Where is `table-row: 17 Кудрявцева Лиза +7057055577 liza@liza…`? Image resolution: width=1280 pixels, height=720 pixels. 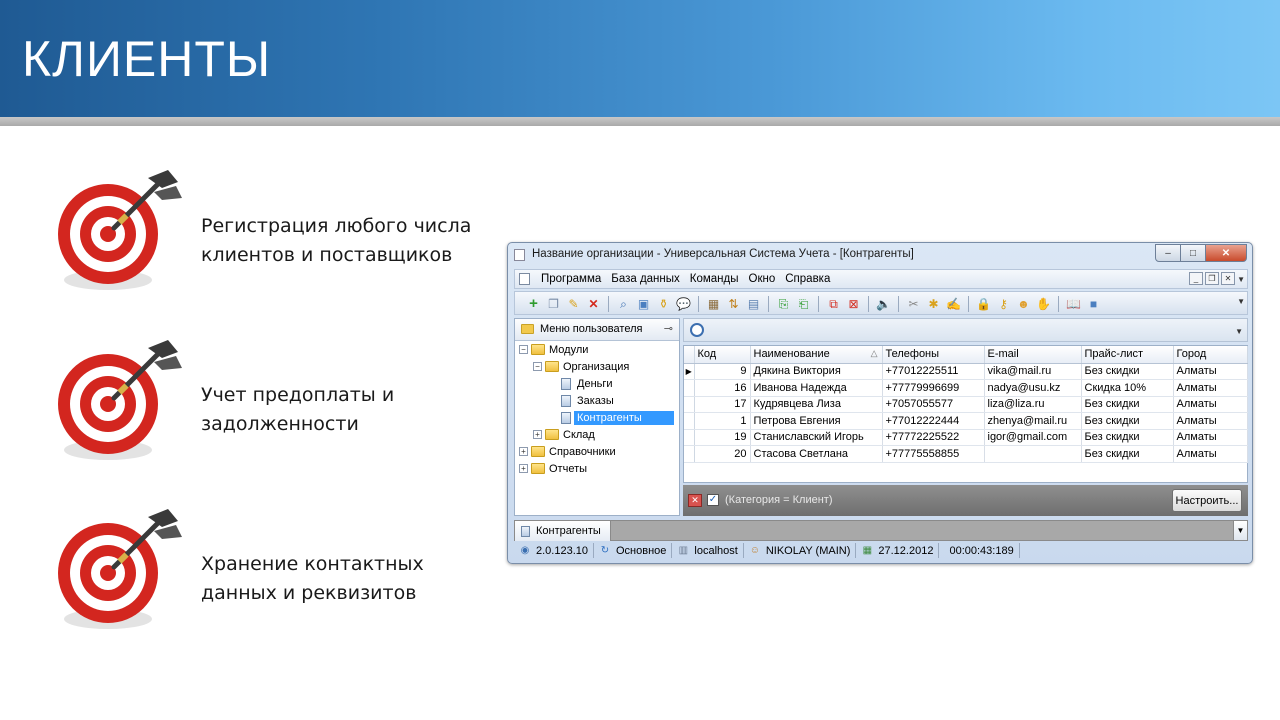
table-row: 17 Кудрявцева Лиза +7057055577 liza@liza… is located at coordinates (966, 404).